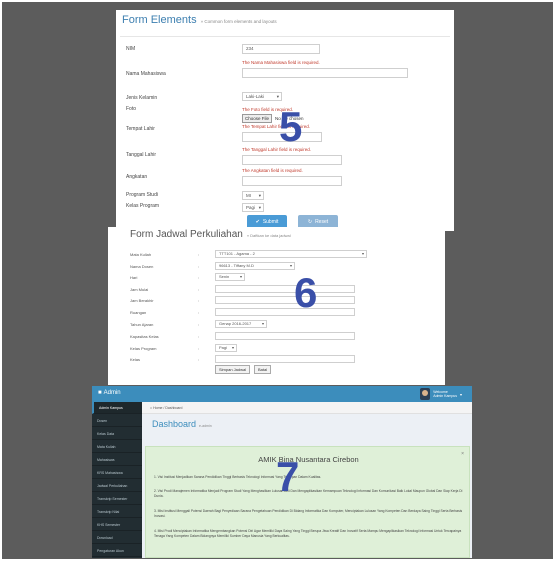  I want to click on page-subtitle: e-admin, so click(205, 426).